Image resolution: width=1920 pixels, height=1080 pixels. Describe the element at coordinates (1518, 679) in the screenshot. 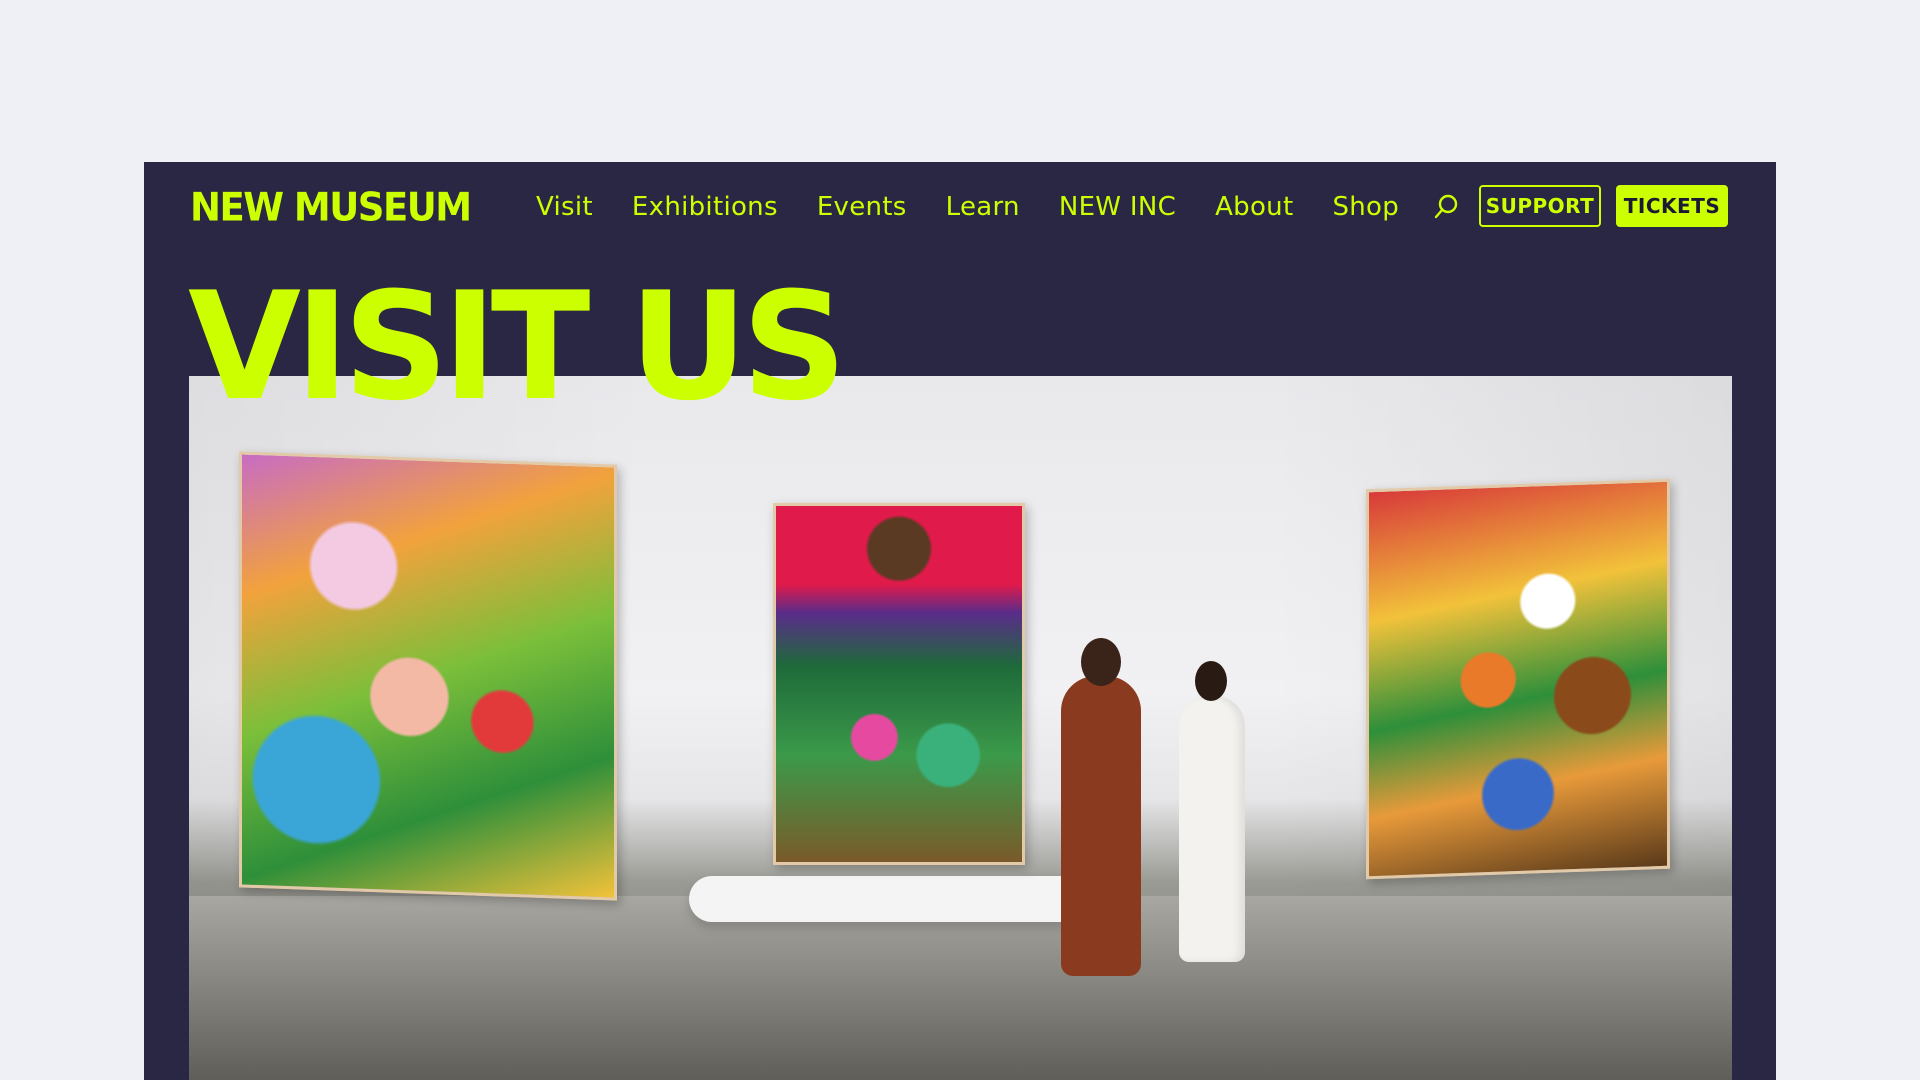

I see `painting-right` at that location.